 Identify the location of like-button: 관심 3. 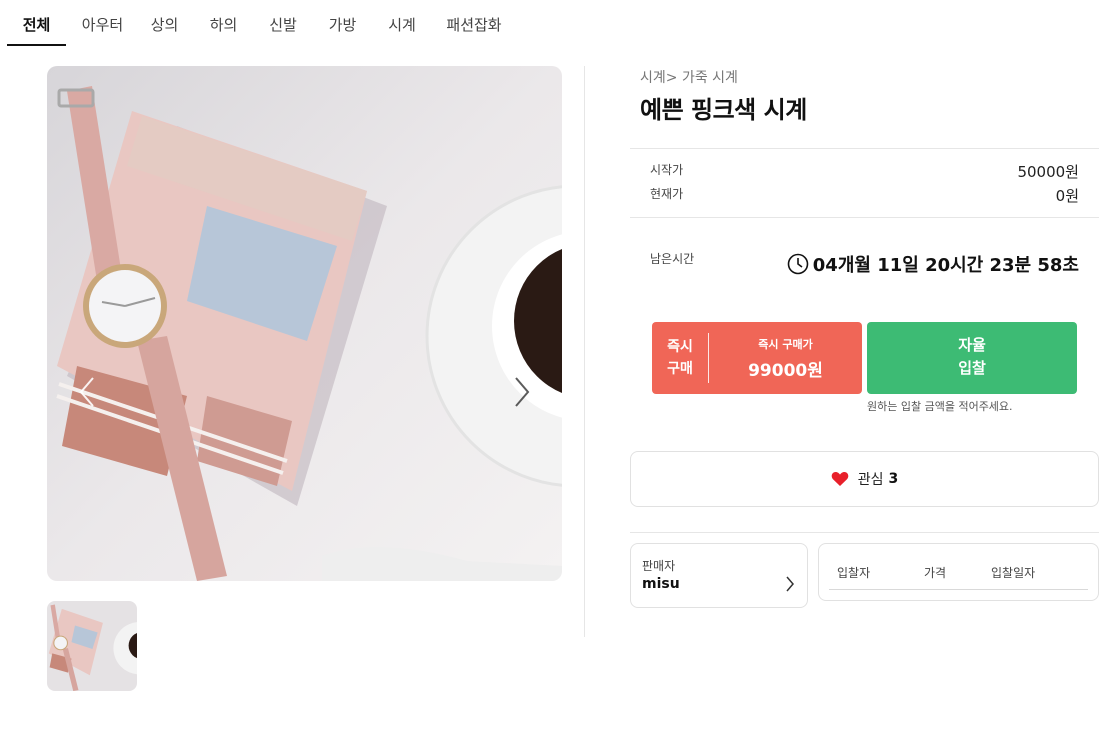
(864, 479).